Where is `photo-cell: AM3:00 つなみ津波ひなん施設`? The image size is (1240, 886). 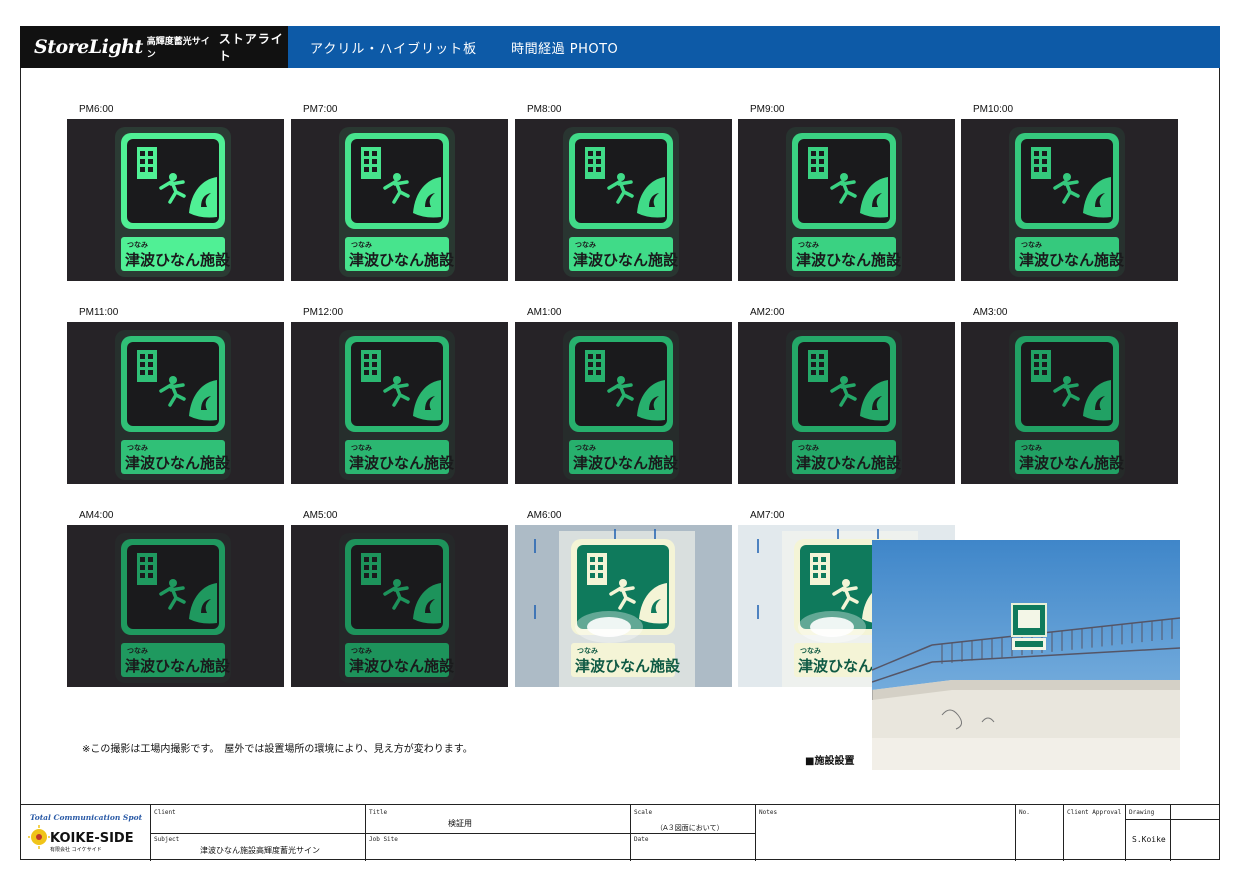 photo-cell: AM3:00 つなみ津波ひなん施設 is located at coordinates (1069, 396).